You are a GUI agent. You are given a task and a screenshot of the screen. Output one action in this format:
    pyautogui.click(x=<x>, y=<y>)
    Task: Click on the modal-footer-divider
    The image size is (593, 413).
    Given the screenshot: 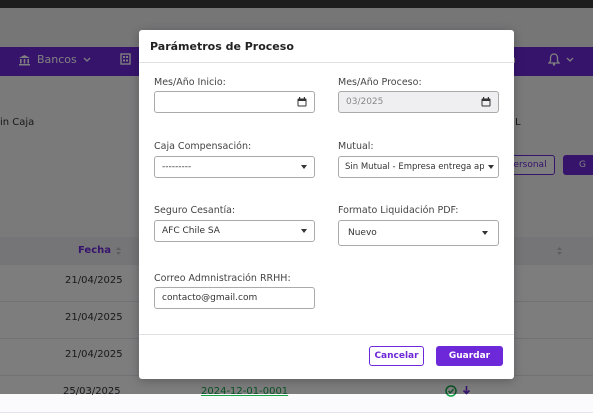 What is the action you would take?
    pyautogui.click(x=326, y=334)
    